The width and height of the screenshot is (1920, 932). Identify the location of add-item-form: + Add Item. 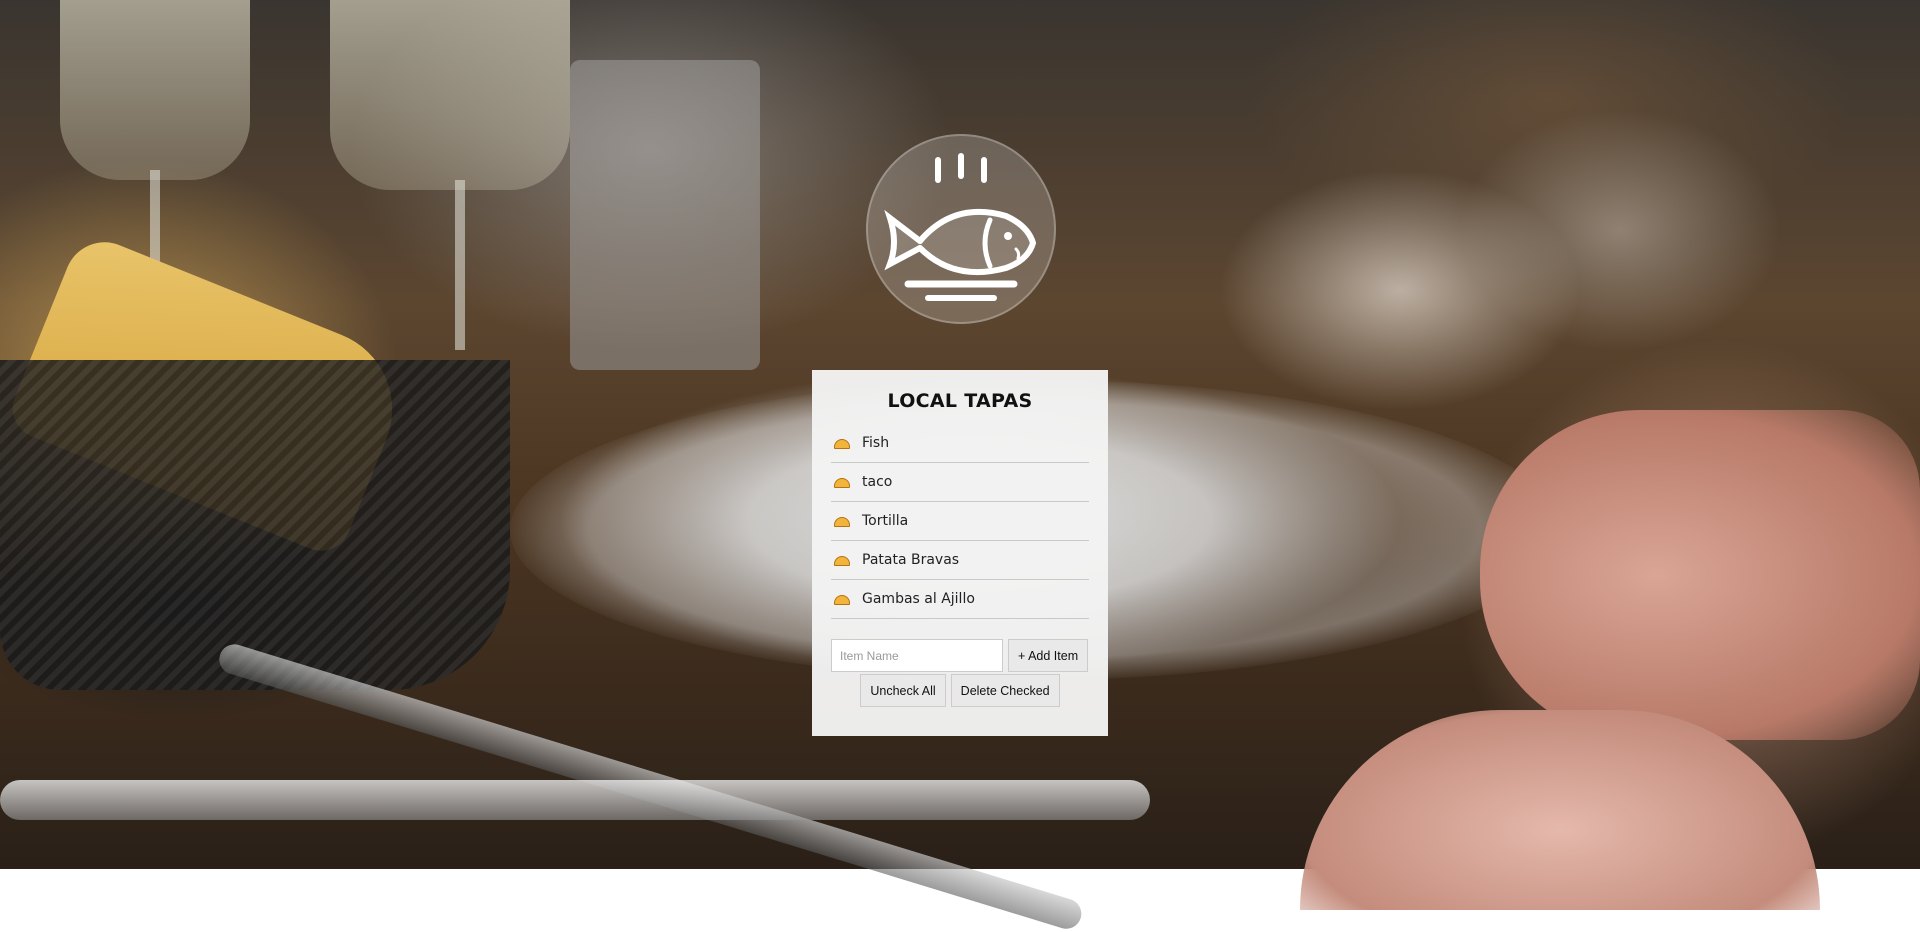
(960, 655).